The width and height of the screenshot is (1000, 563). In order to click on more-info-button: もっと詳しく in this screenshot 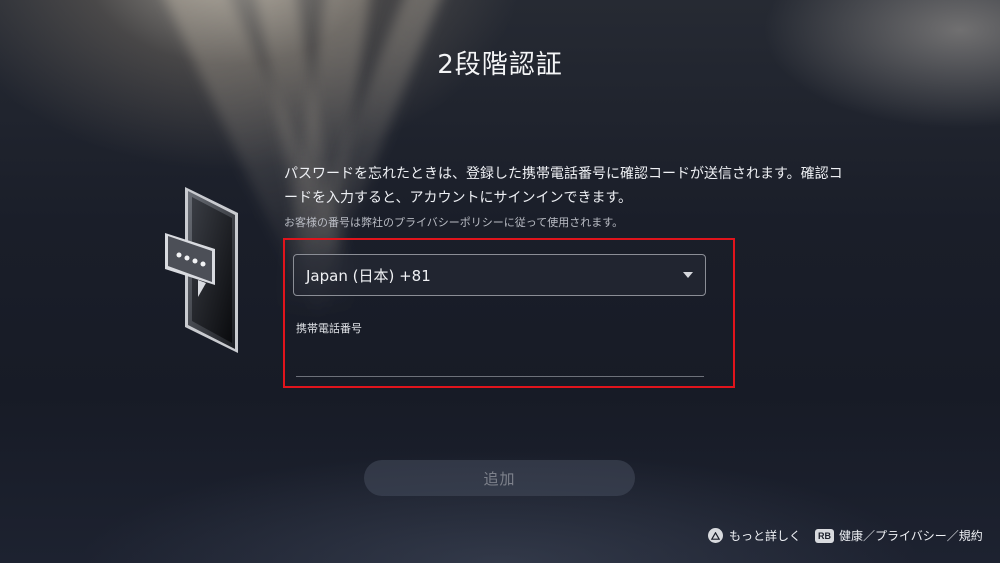, I will do `click(754, 535)`.